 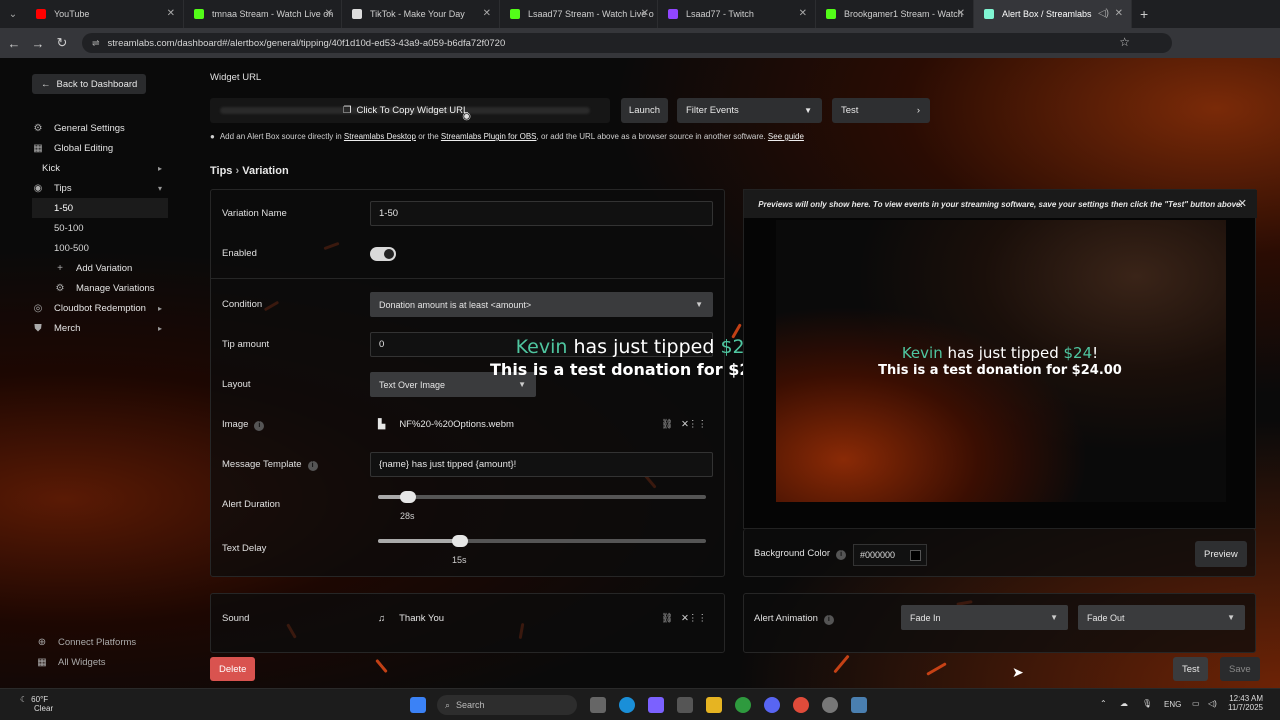 What do you see at coordinates (1144, 14) in the screenshot?
I see `new-tab-icon: +` at bounding box center [1144, 14].